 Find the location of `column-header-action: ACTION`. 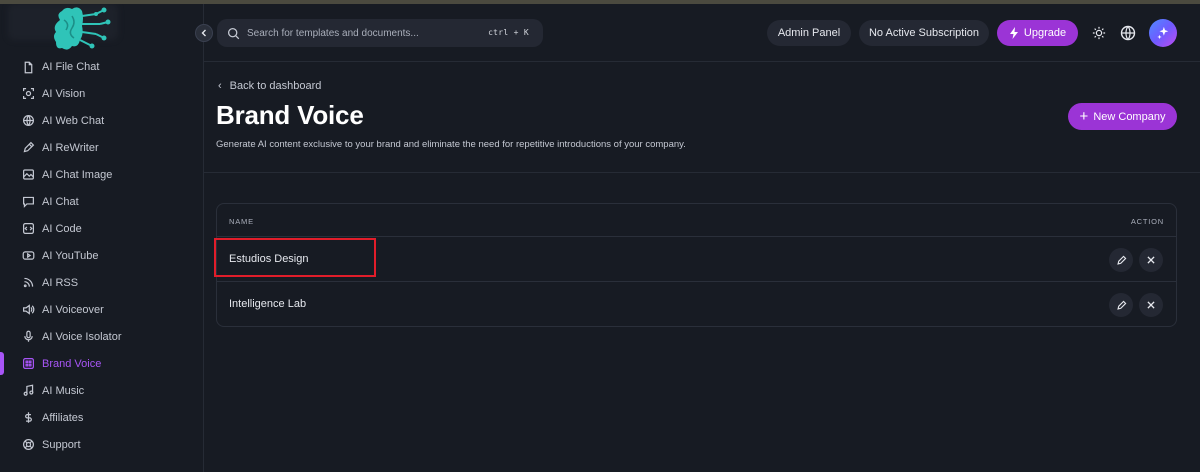

column-header-action: ACTION is located at coordinates (1147, 221).